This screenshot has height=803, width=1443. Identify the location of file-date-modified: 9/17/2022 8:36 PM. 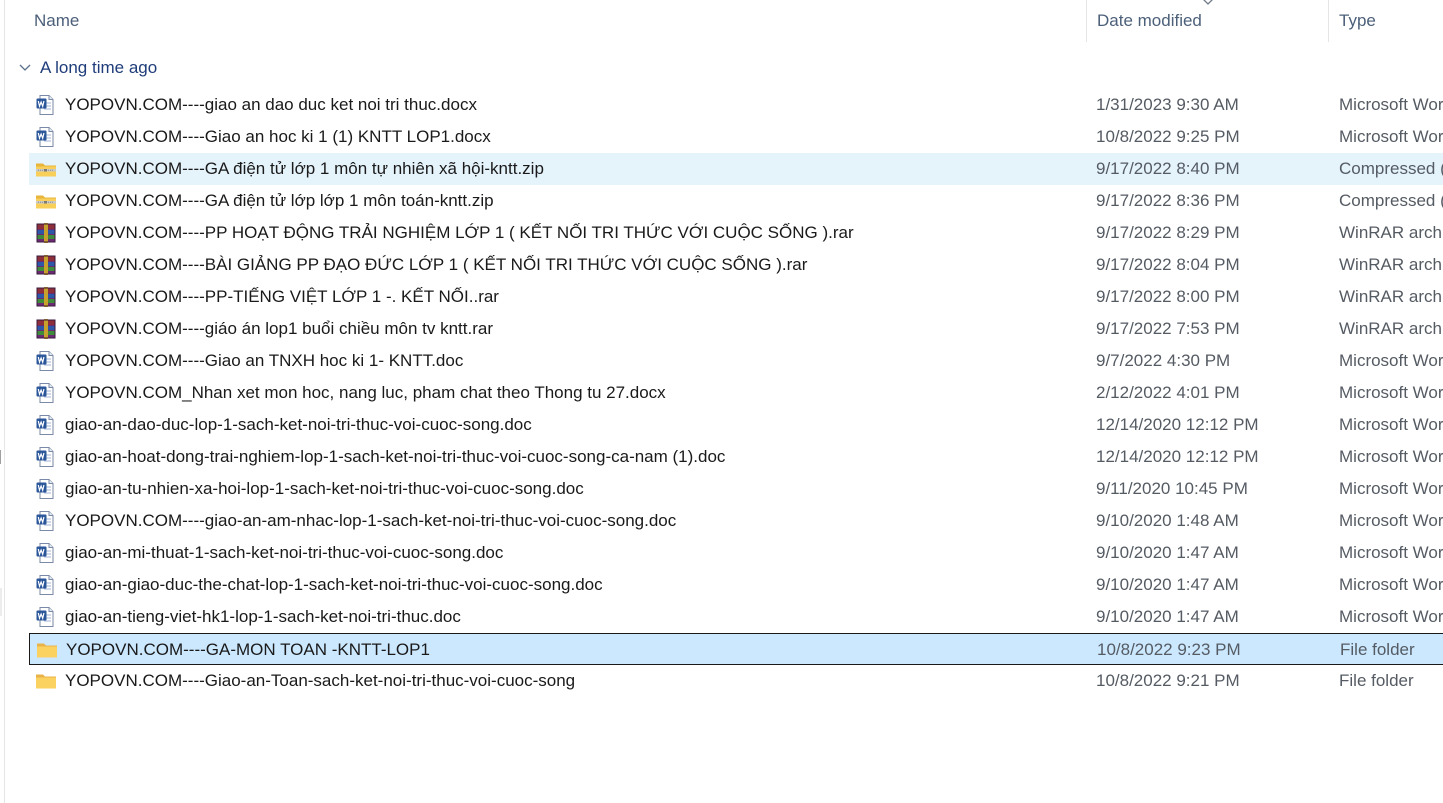
(1168, 200).